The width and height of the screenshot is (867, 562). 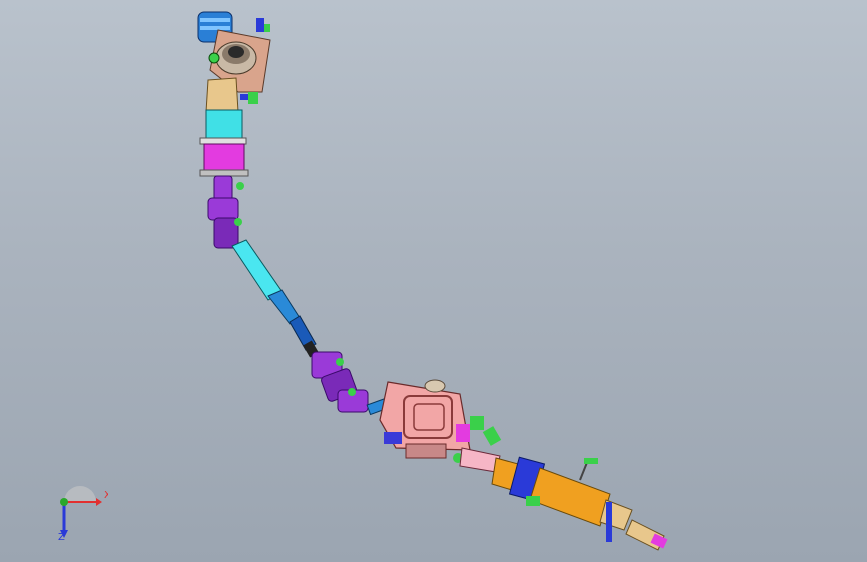 I want to click on lower-column-jacket, so click(x=563, y=499).